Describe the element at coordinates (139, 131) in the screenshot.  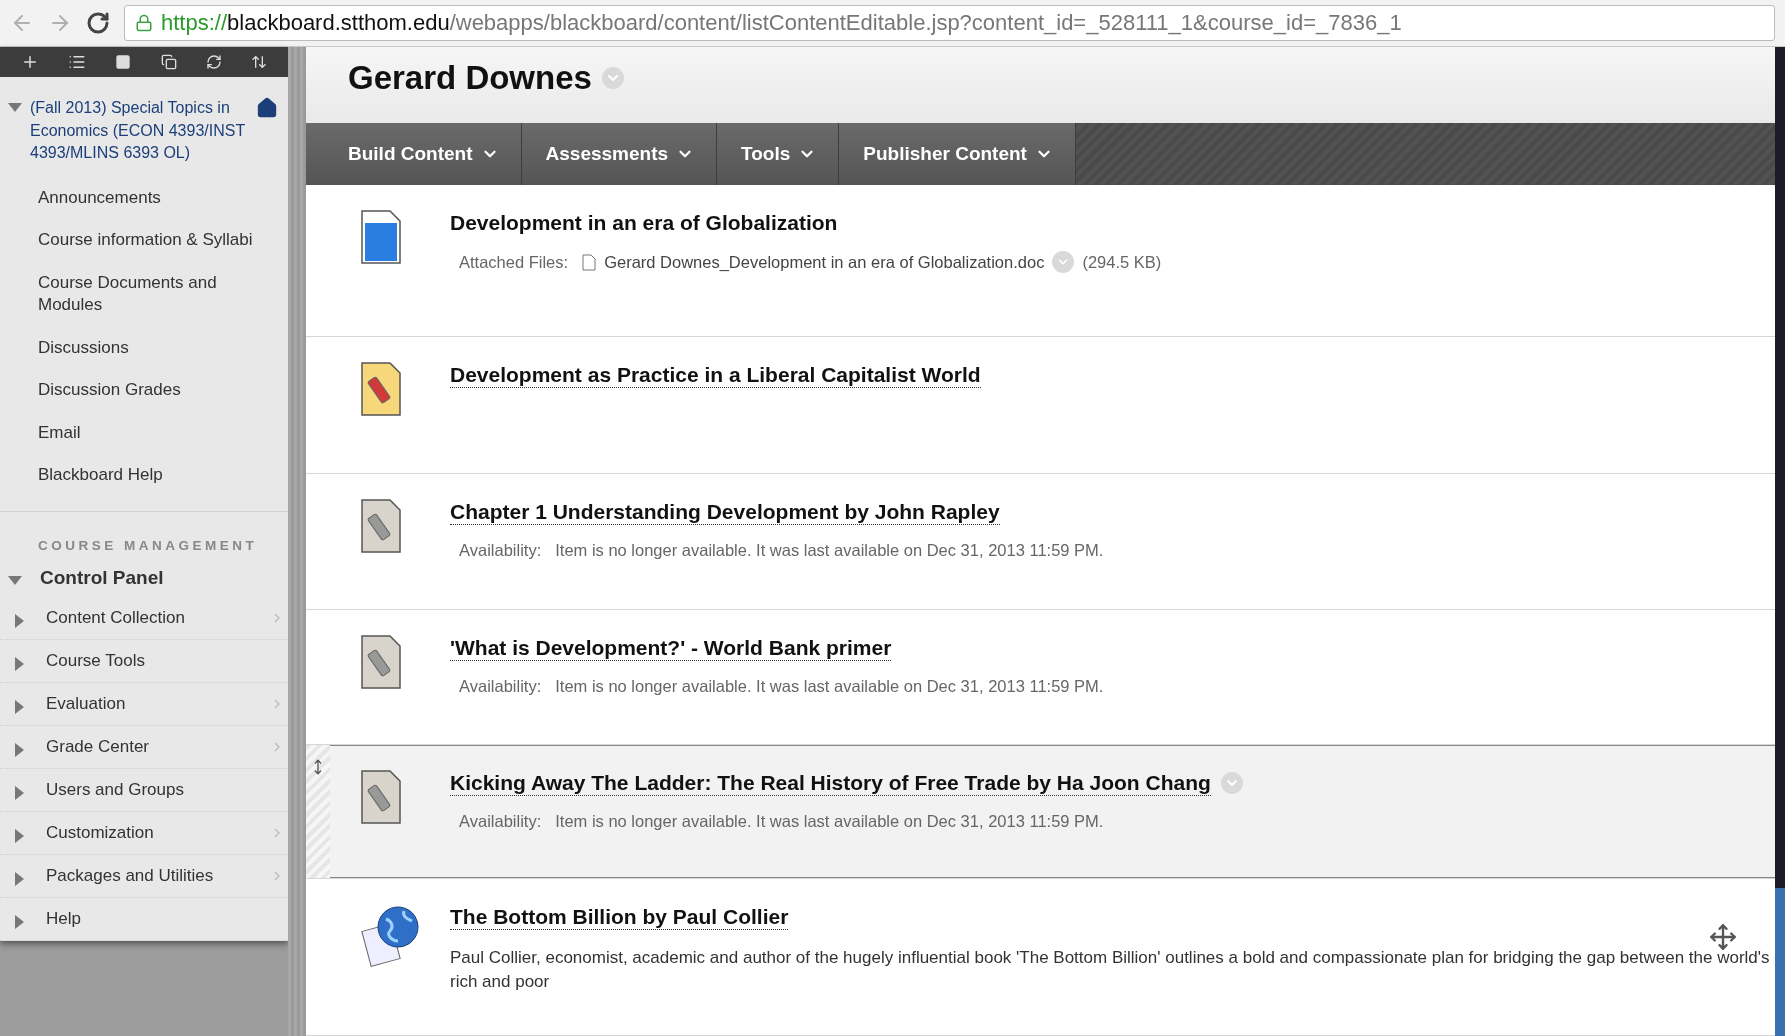
I see `course-title-link: (Fall 2013) Special Topics in Economics (ECON 4393/INST 4393/MLINS 6393 OL)` at that location.